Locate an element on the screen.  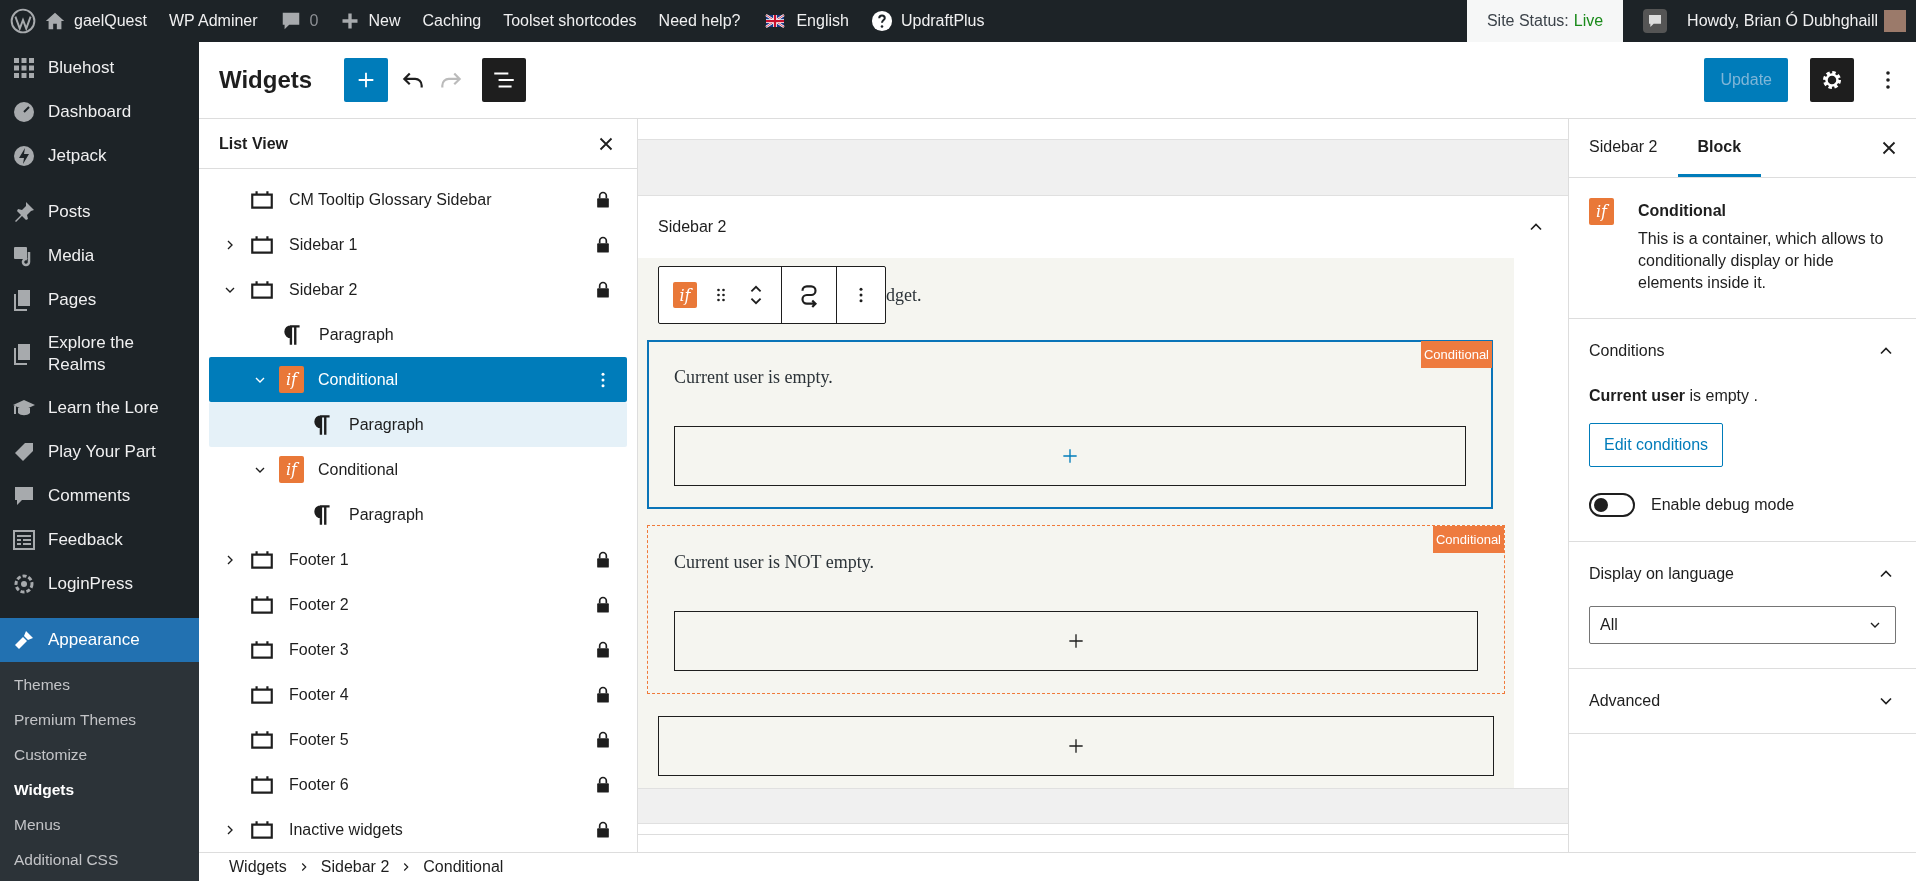
menu-item: Pages is located at coordinates (99, 300).